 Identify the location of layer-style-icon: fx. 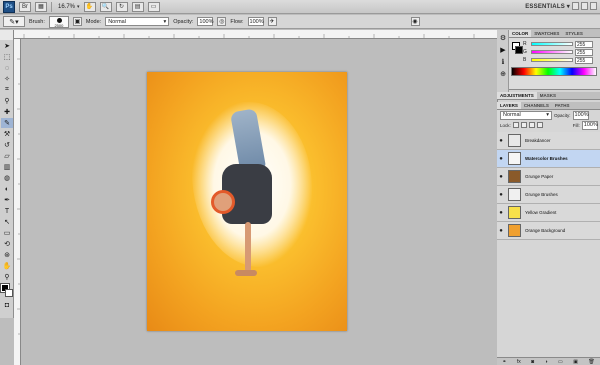
(519, 362).